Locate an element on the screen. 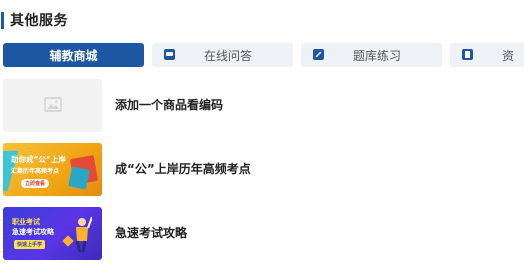  thumbnail-headline: 职业考试 is located at coordinates (26, 222).